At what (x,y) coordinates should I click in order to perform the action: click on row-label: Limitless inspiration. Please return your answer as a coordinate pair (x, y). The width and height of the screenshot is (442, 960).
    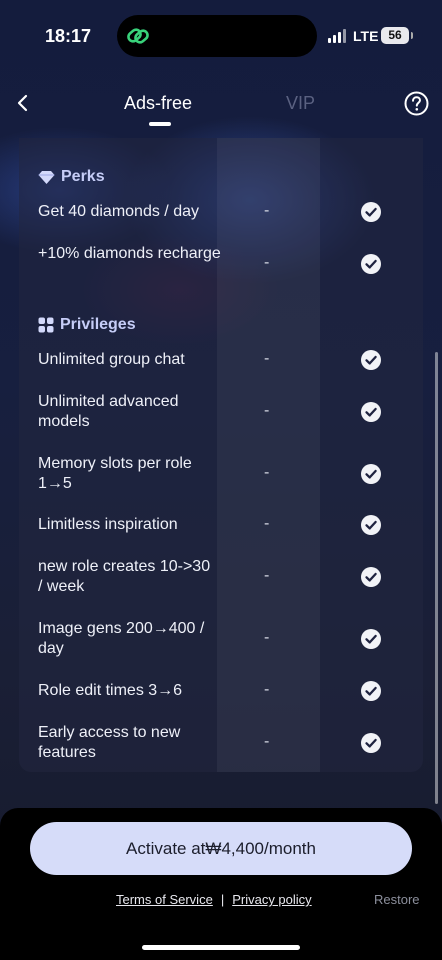
    Looking at the image, I should click on (108, 524).